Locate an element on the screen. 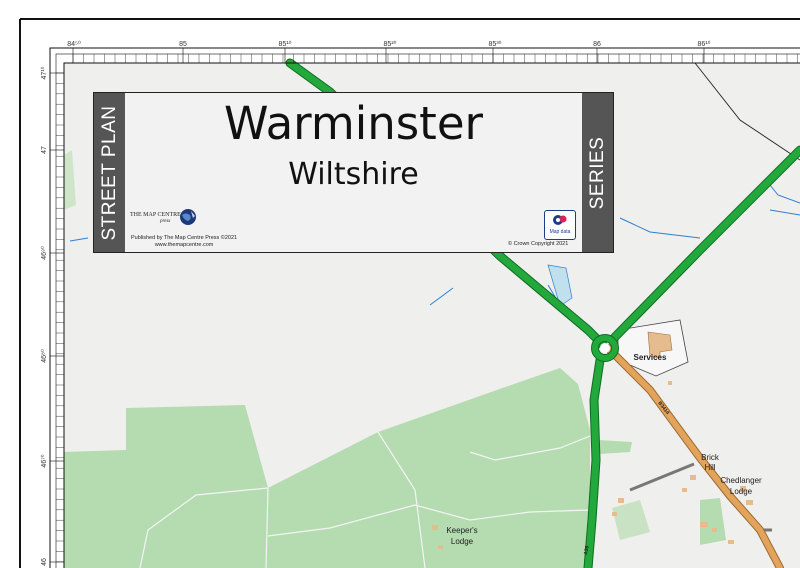 The height and width of the screenshot is (568, 800). label-chedlanger: Chedlanger is located at coordinates (741, 480).